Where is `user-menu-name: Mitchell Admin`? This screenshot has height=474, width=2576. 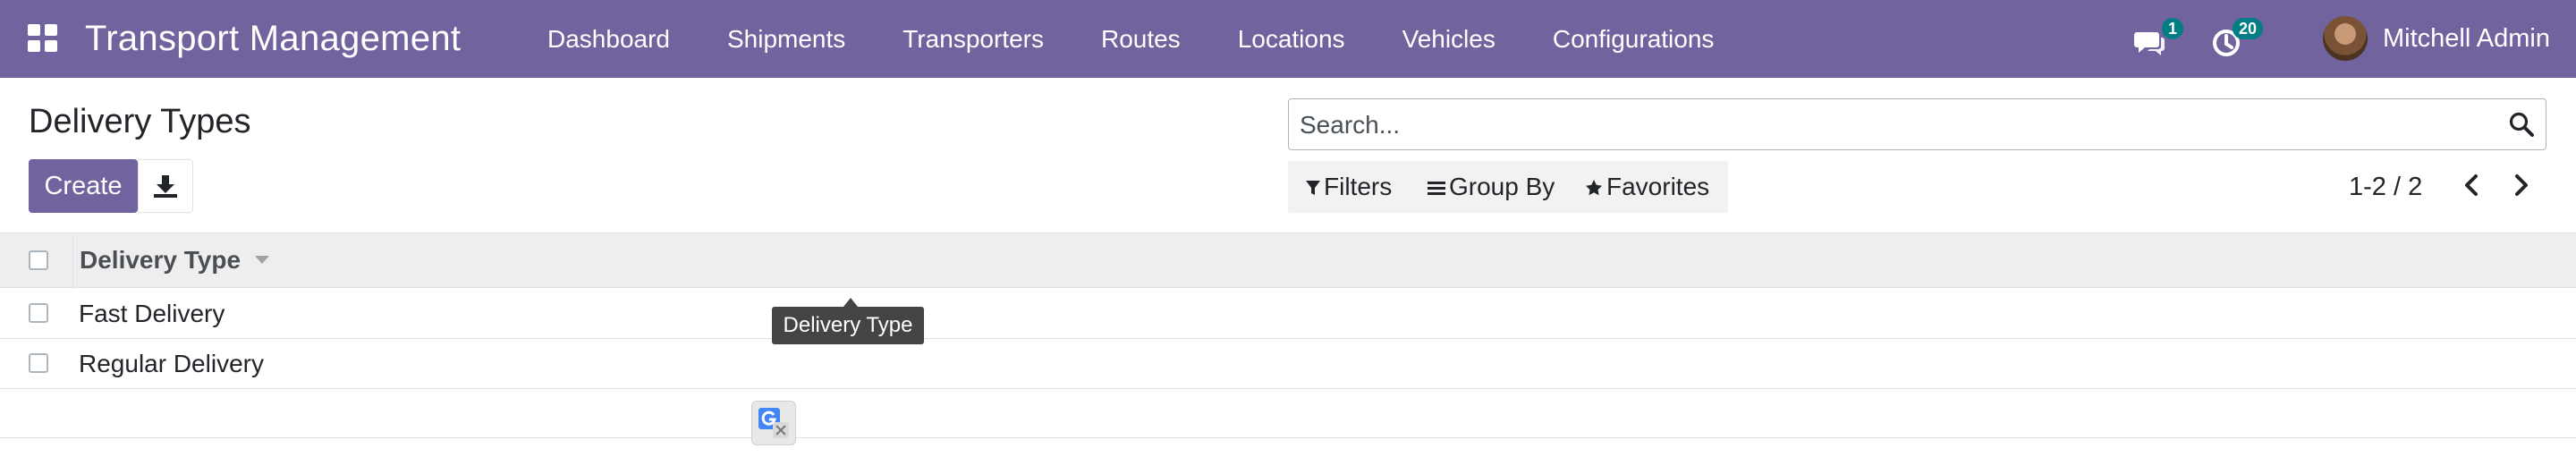
user-menu-name: Mitchell Admin is located at coordinates (2466, 38).